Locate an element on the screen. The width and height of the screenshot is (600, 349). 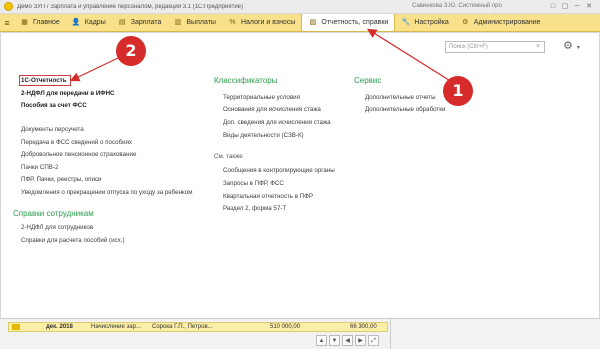
bottom-toolbar: ▲ ▼ ◀ ▶ ⤢ is located at coordinates (347, 341).